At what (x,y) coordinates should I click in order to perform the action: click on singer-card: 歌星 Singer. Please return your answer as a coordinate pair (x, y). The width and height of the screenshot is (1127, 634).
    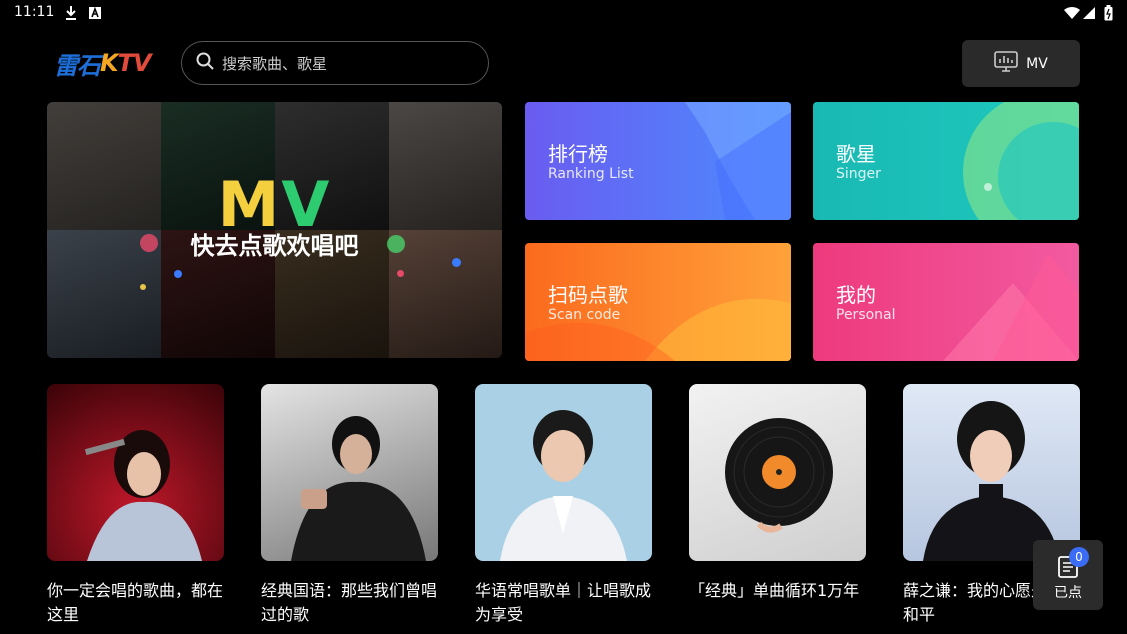
    Looking at the image, I should click on (946, 161).